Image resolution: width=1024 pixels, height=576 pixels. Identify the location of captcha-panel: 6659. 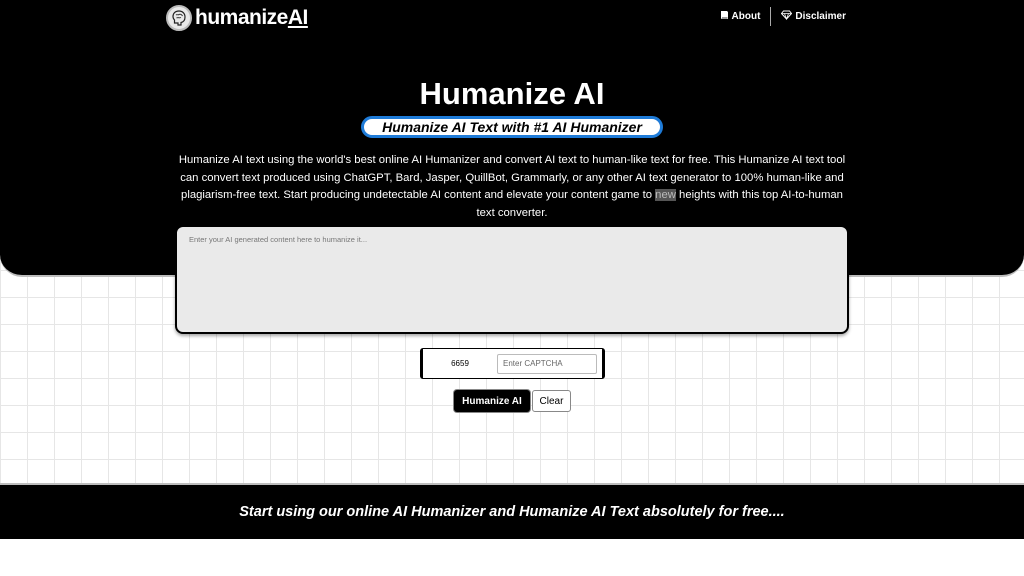
(512, 363).